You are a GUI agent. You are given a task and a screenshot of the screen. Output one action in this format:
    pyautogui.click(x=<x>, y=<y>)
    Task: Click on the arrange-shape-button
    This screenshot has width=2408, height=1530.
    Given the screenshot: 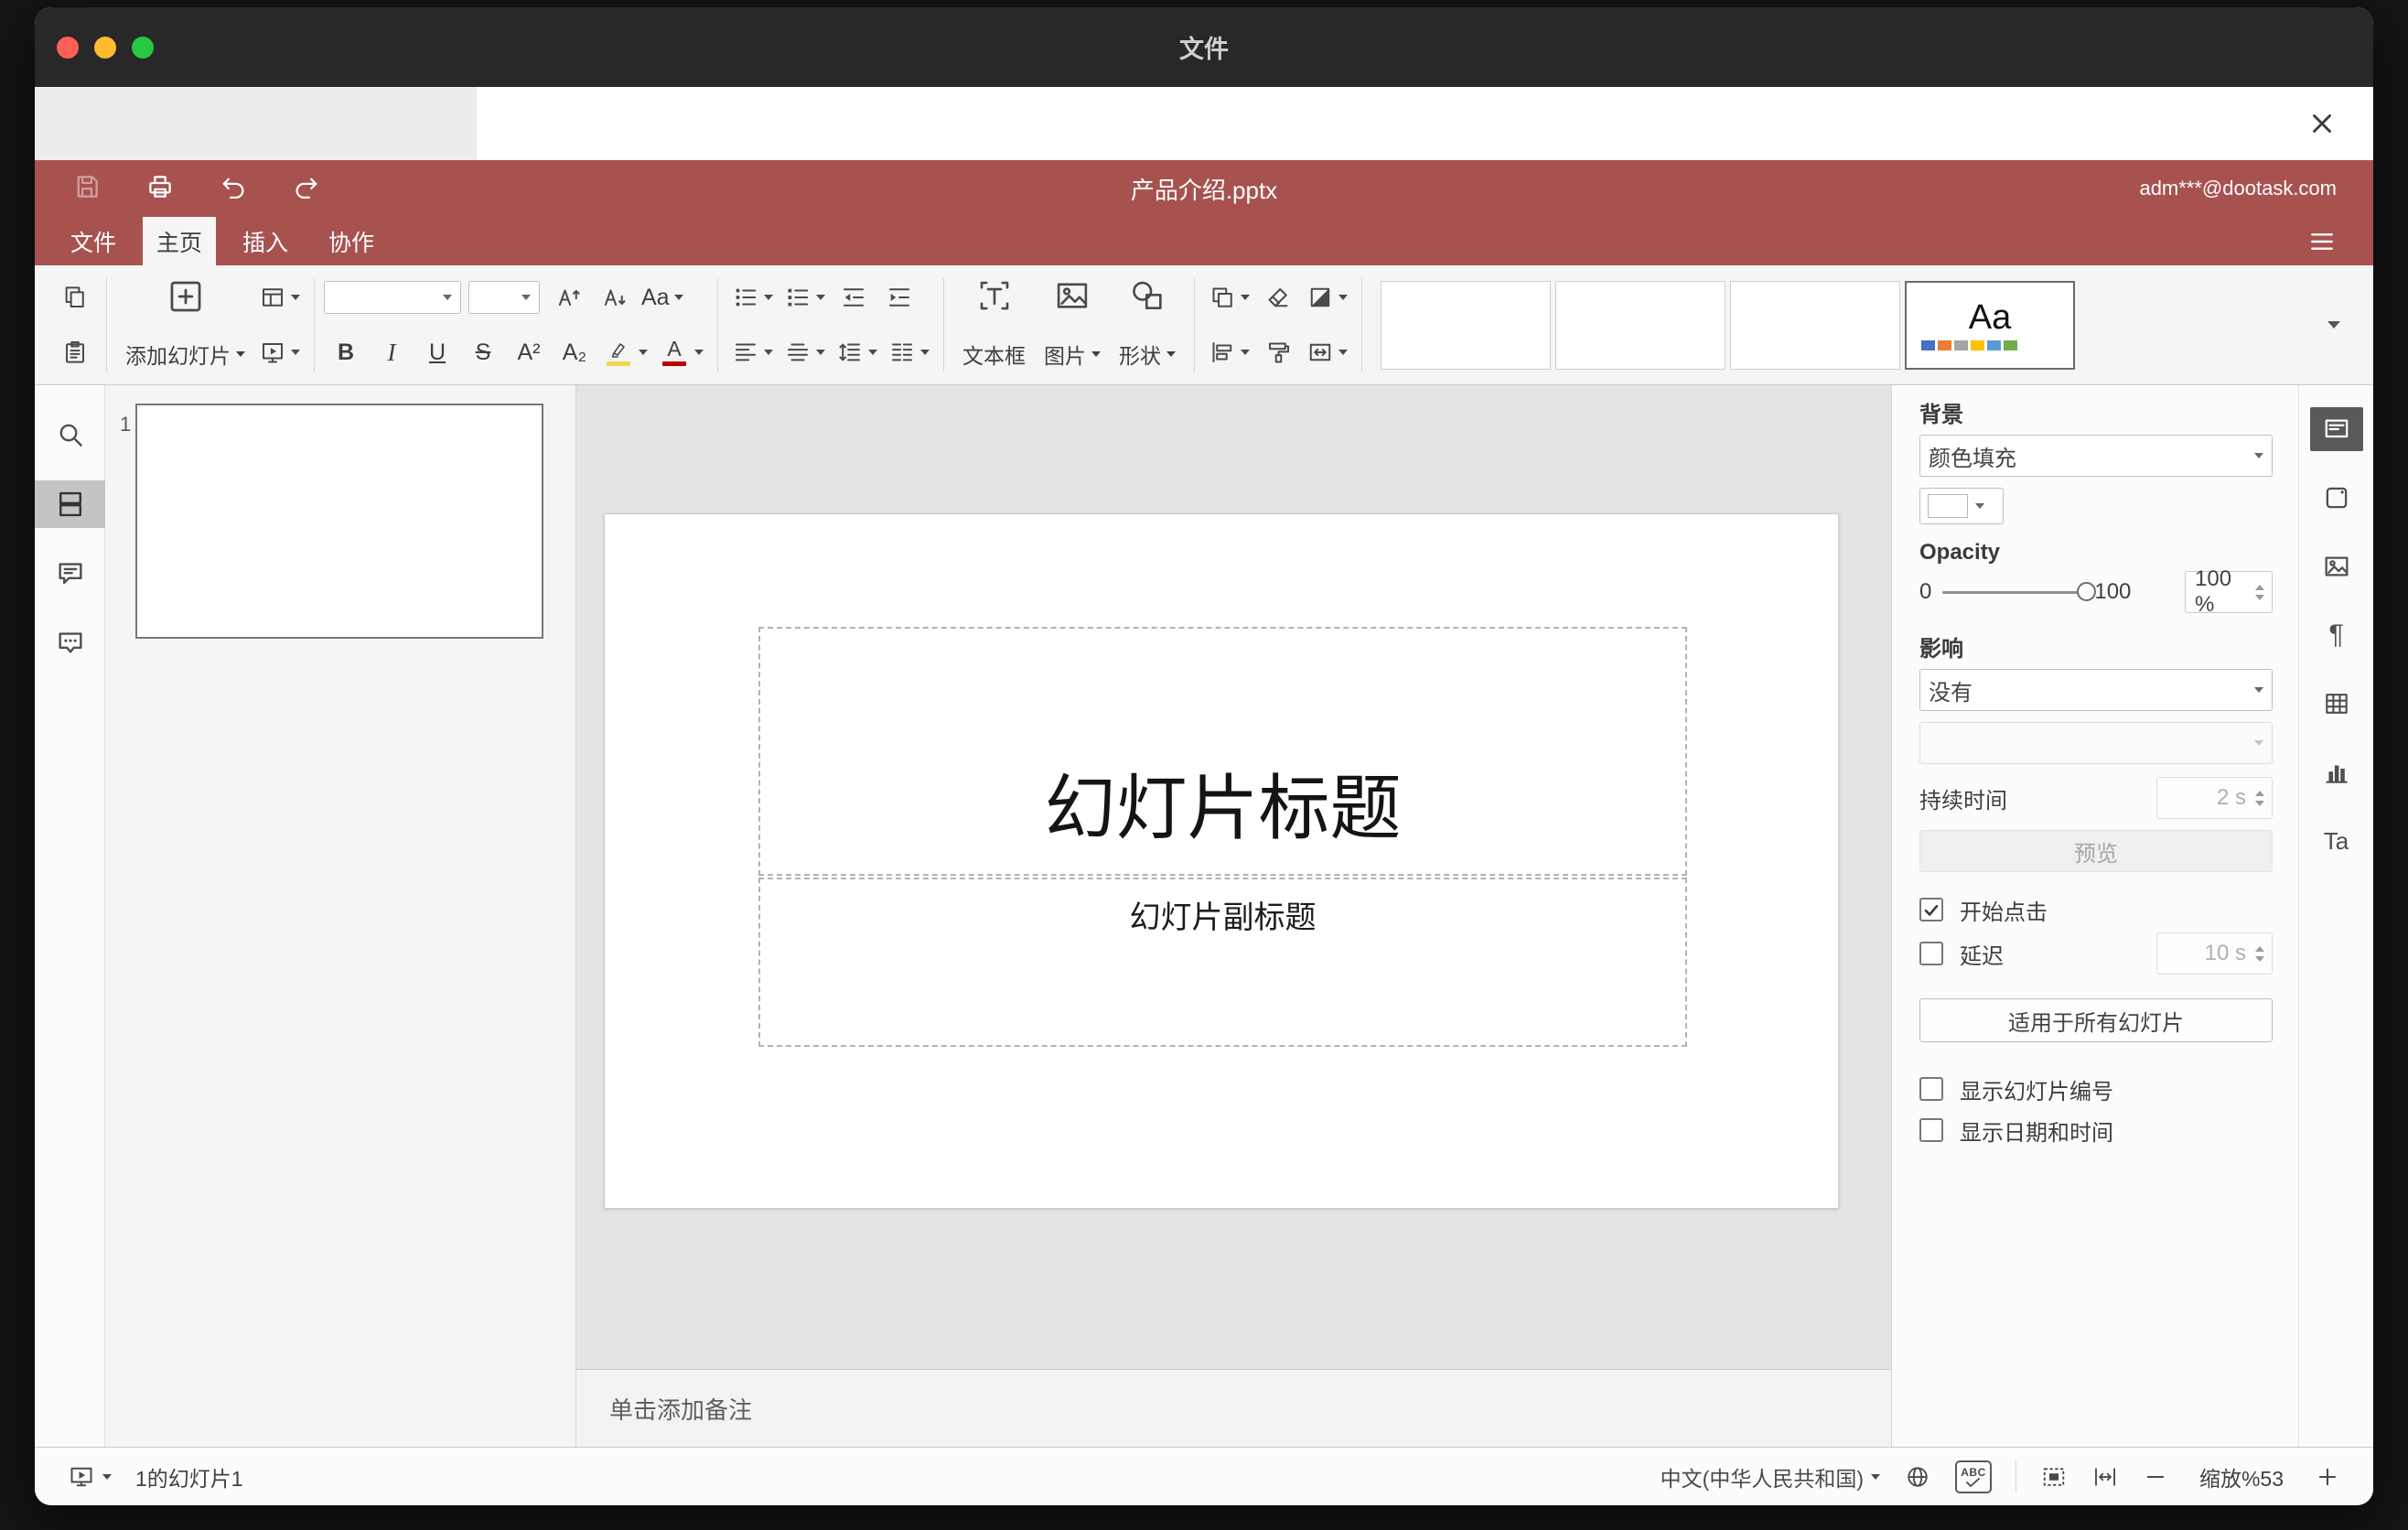 What is the action you would take?
    pyautogui.click(x=1229, y=297)
    